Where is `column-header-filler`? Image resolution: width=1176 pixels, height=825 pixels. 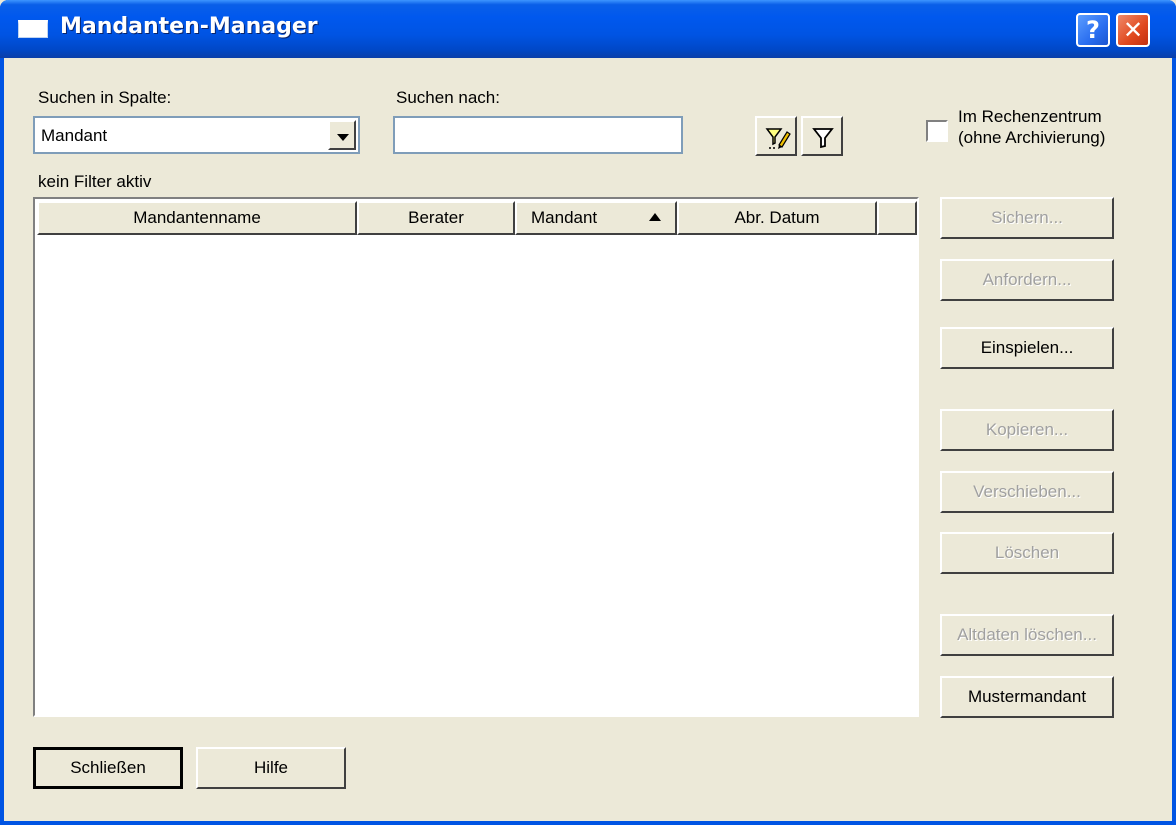
column-header-filler is located at coordinates (897, 218).